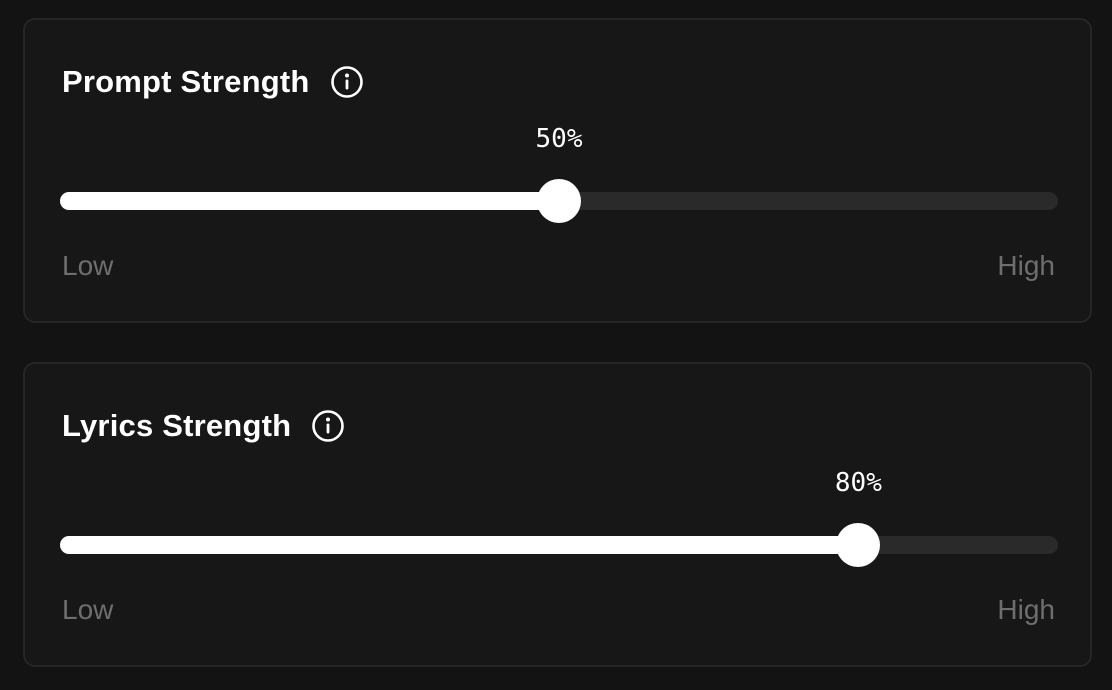  Describe the element at coordinates (559, 139) in the screenshot. I see `prompt-strength-value: 50%` at that location.